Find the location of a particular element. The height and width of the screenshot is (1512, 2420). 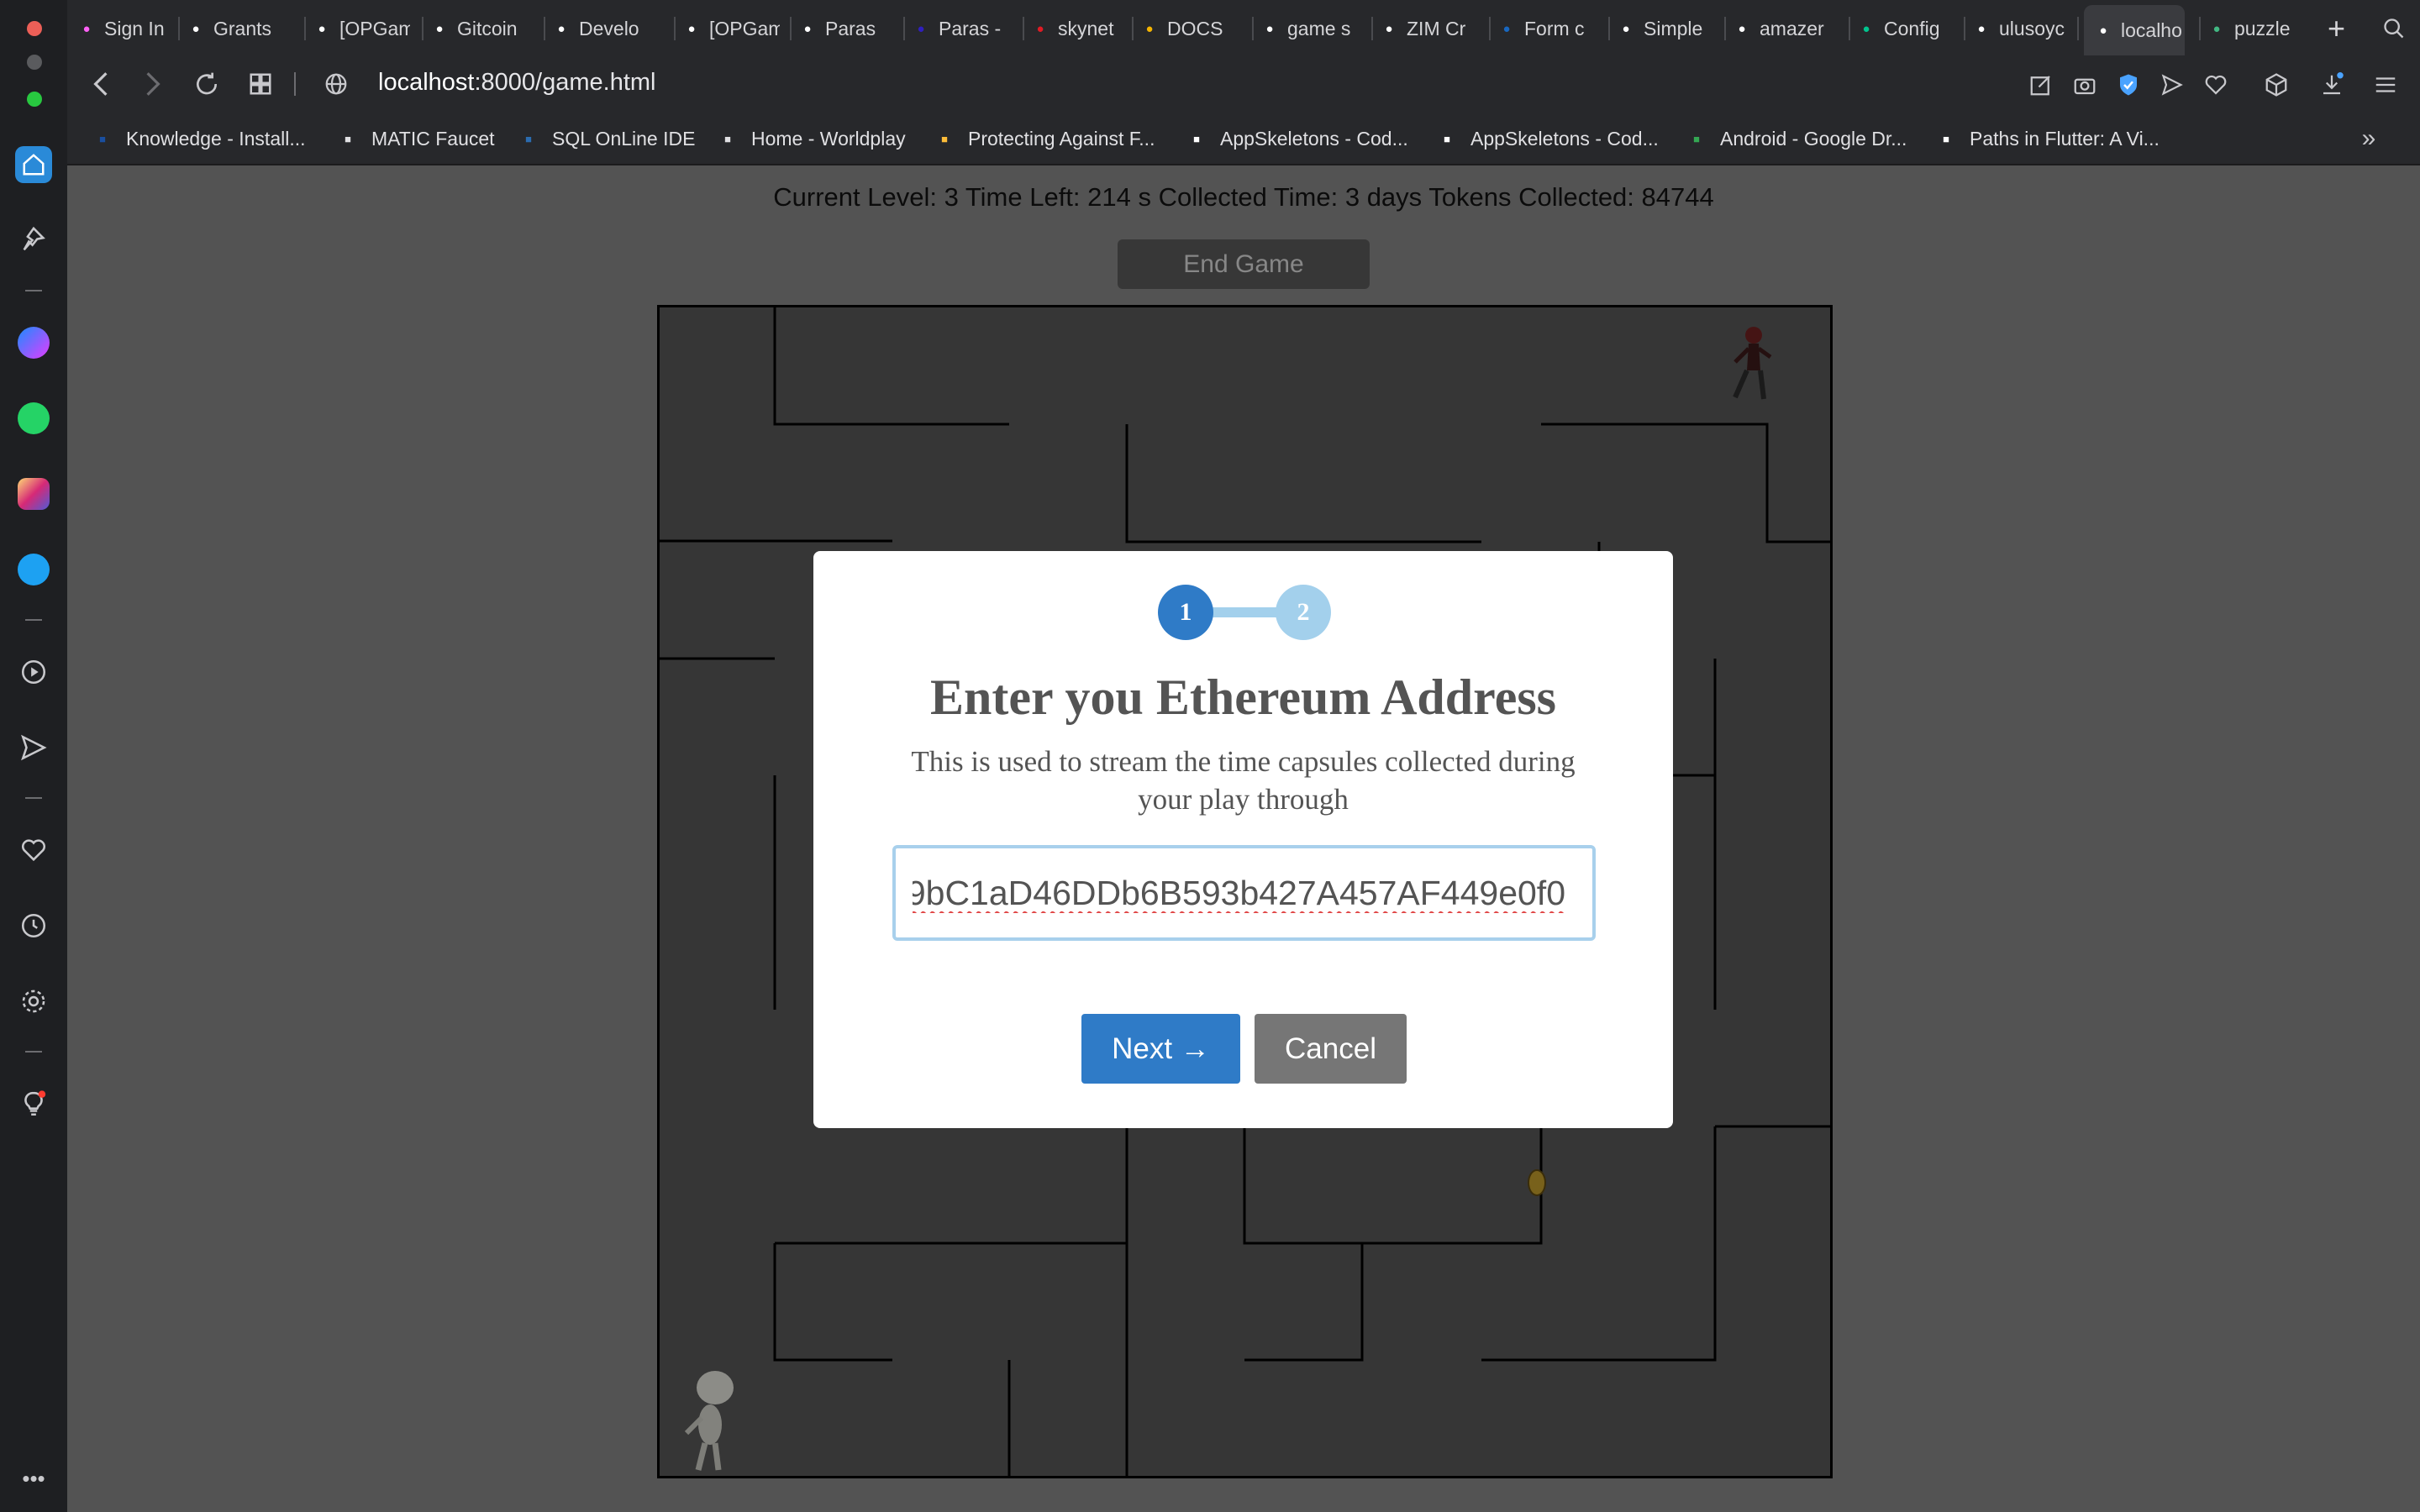

browser-tab: ● Sign In is located at coordinates (122, 28).